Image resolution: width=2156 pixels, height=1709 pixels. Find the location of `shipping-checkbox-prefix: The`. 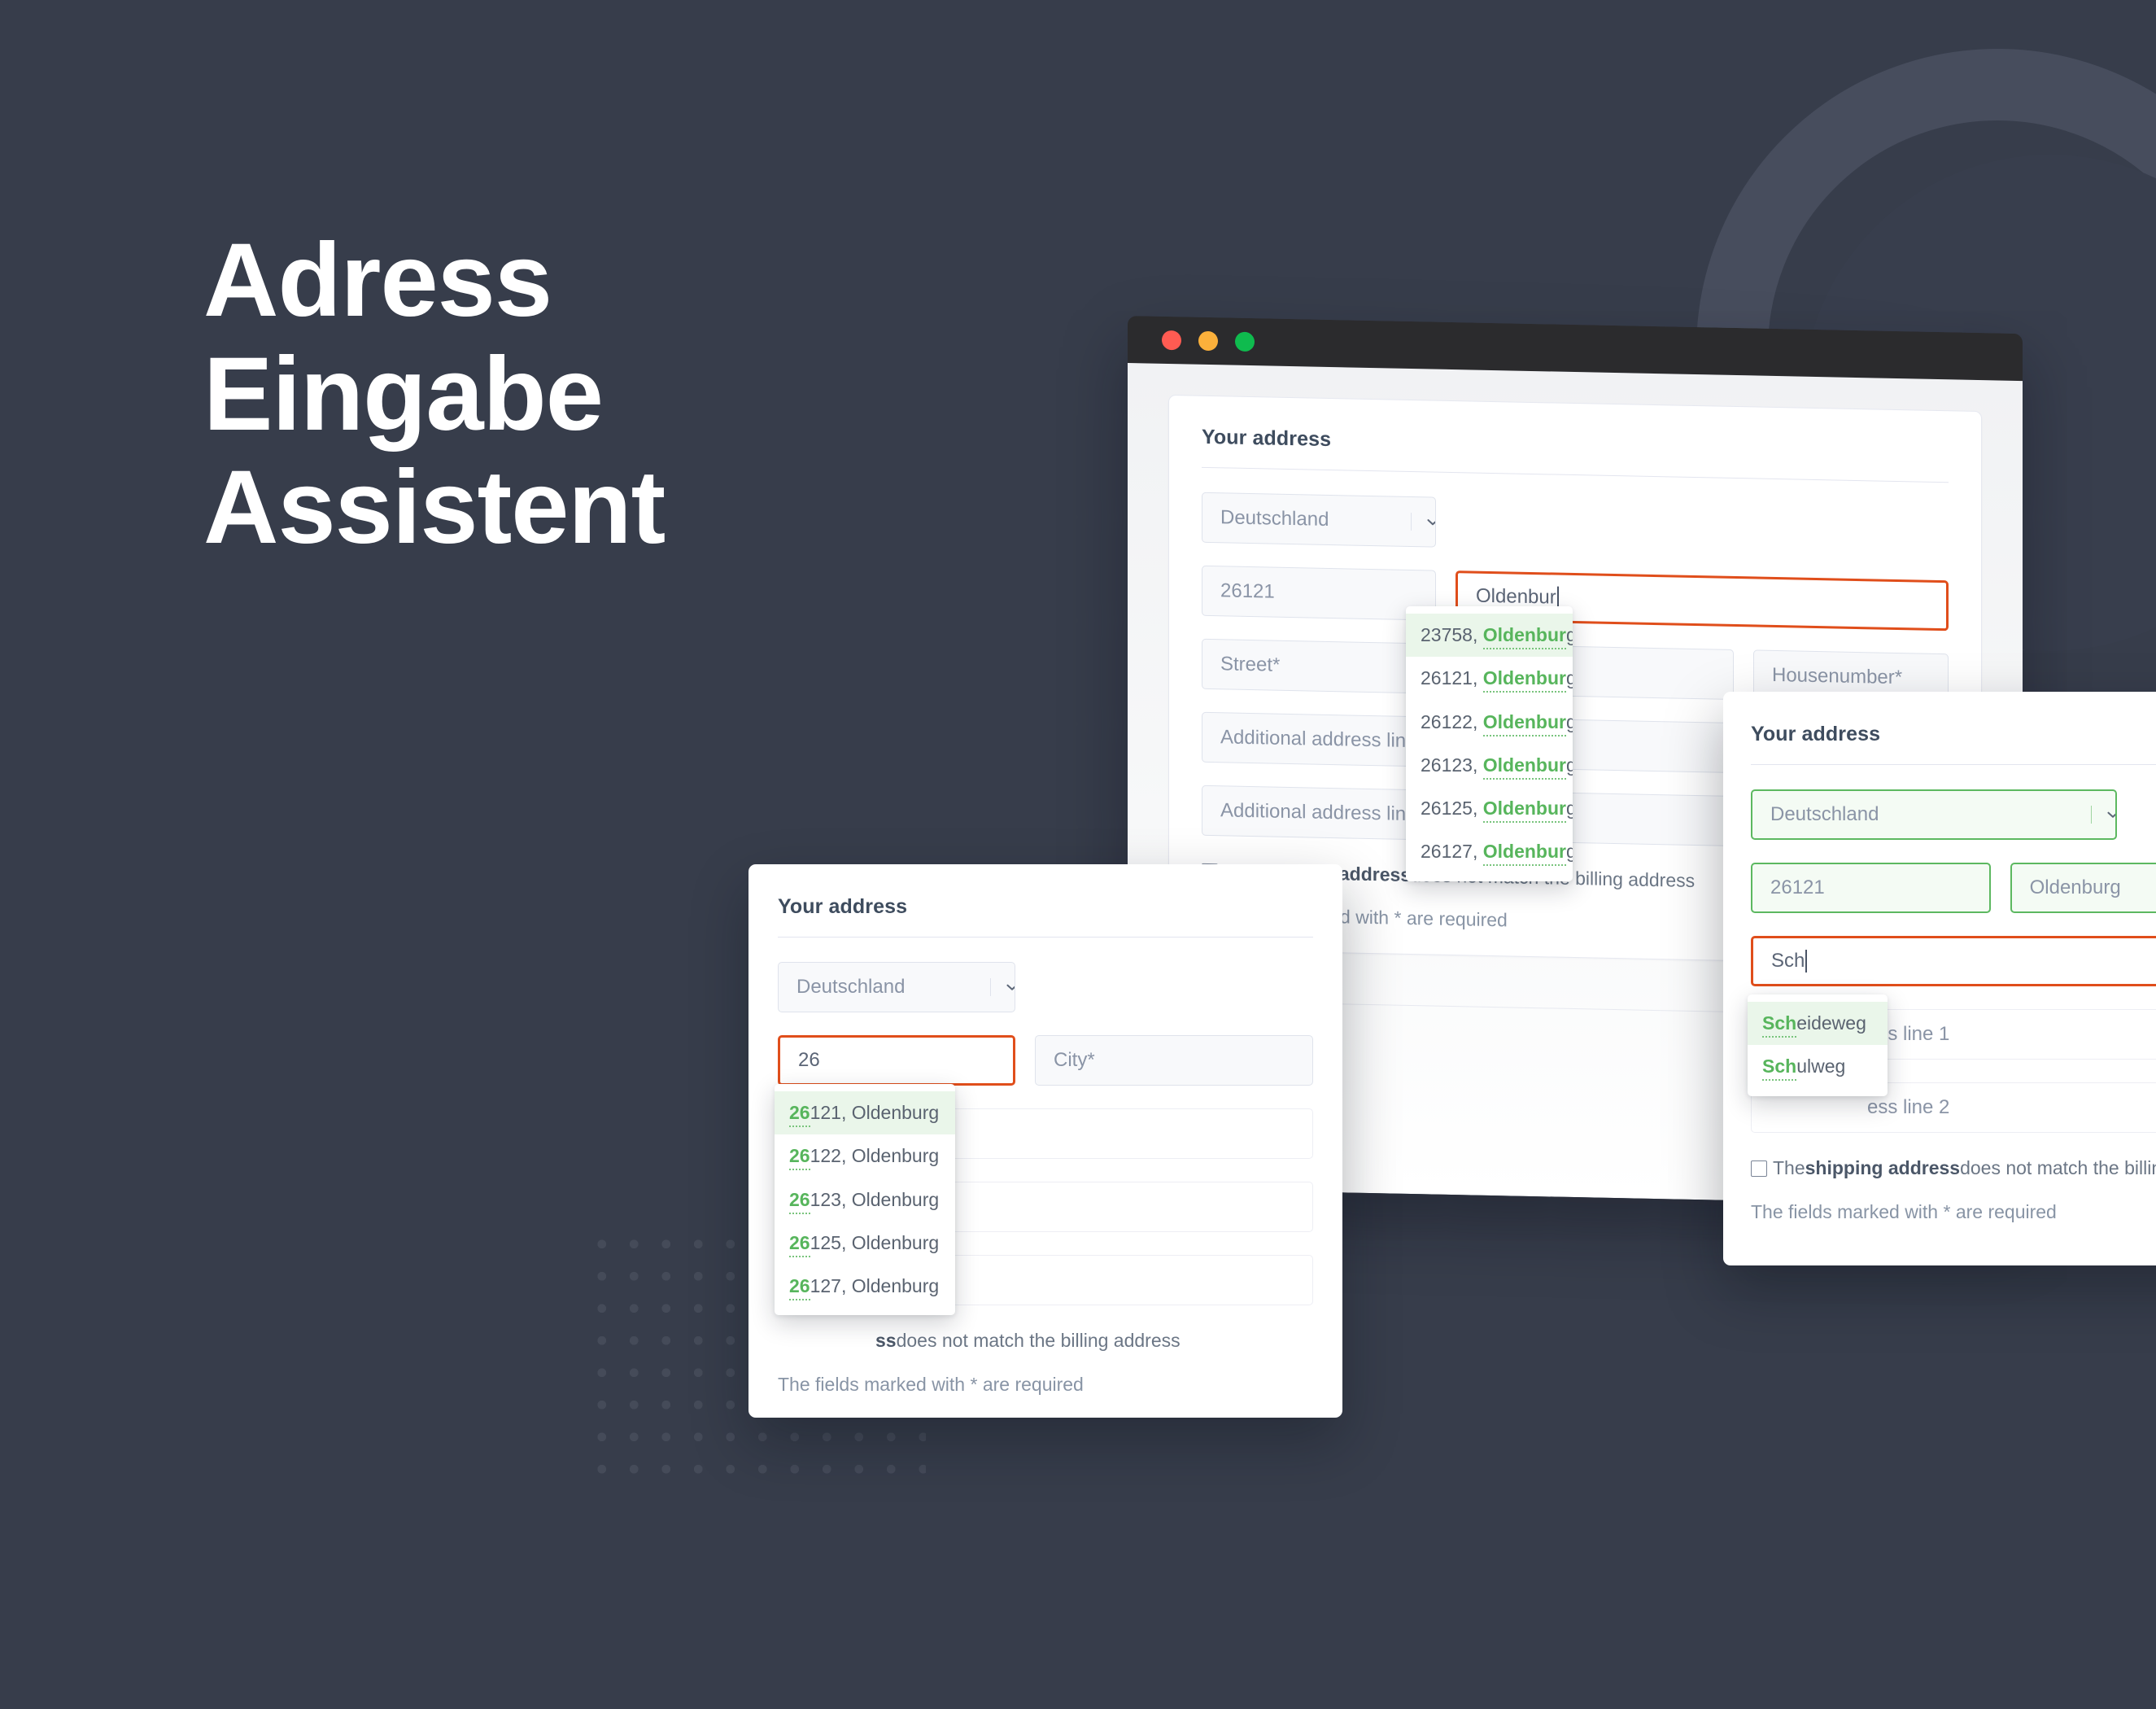

shipping-checkbox-prefix: The is located at coordinates (1789, 1167).